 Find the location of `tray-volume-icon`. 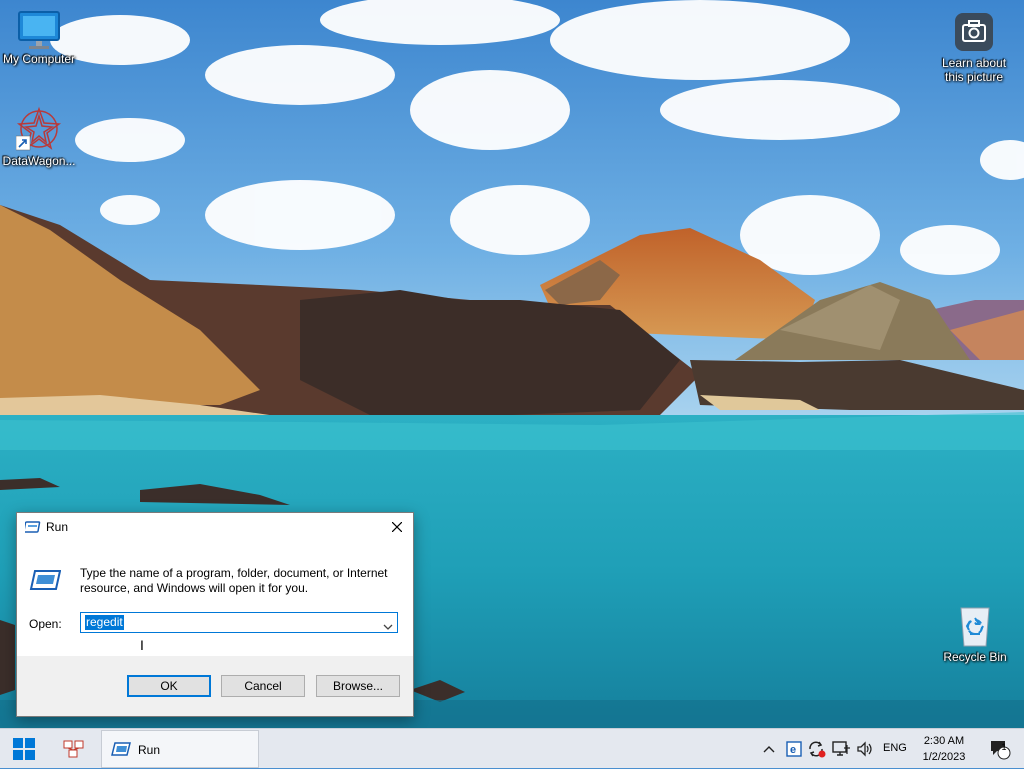

tray-volume-icon is located at coordinates (865, 749).